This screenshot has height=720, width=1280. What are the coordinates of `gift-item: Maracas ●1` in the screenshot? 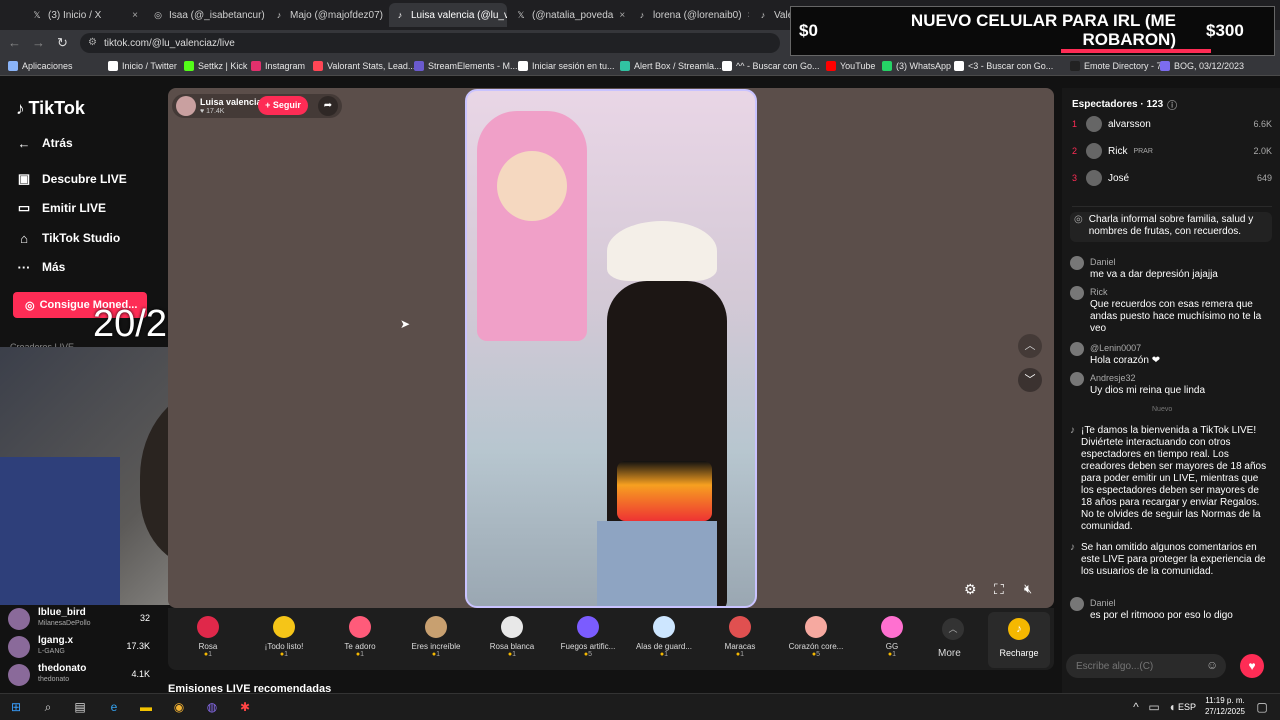 It's located at (740, 637).